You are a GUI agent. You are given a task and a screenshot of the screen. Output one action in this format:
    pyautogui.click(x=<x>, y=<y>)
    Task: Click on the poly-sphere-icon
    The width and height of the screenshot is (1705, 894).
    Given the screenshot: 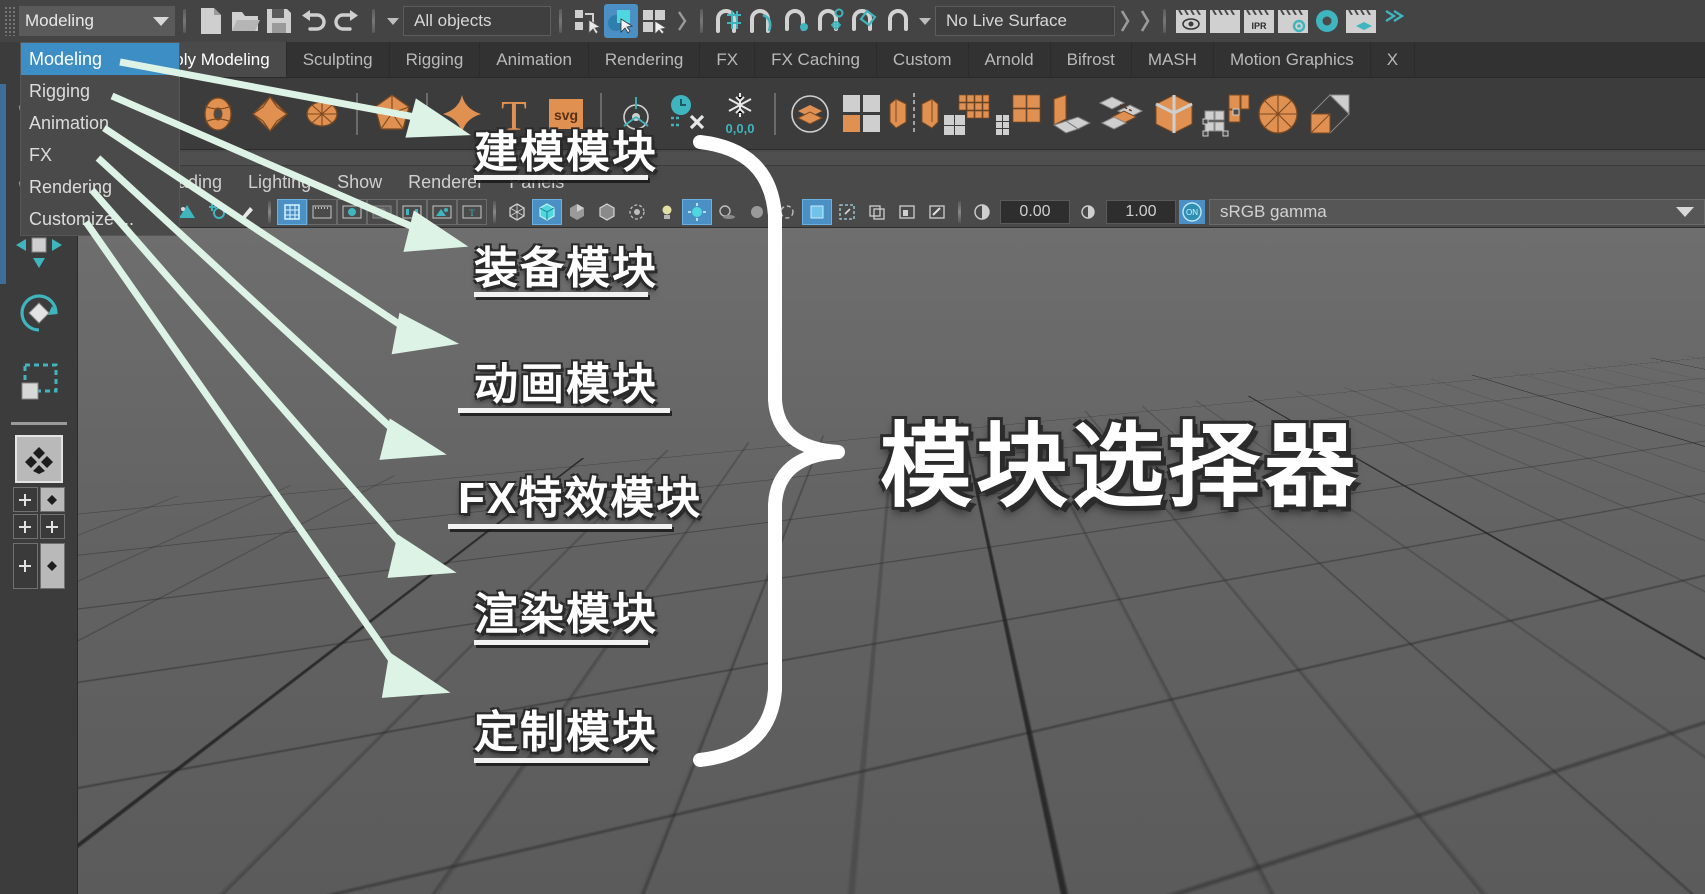 What is the action you would take?
    pyautogui.click(x=322, y=114)
    